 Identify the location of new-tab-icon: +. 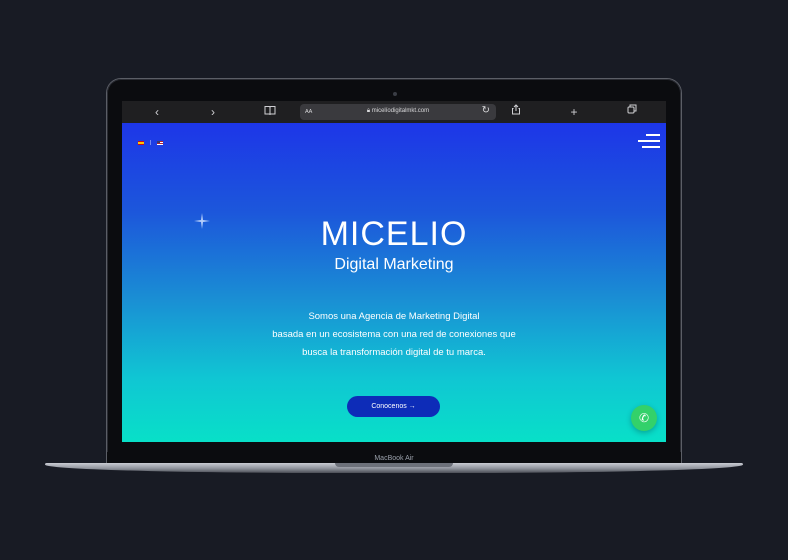
(574, 112).